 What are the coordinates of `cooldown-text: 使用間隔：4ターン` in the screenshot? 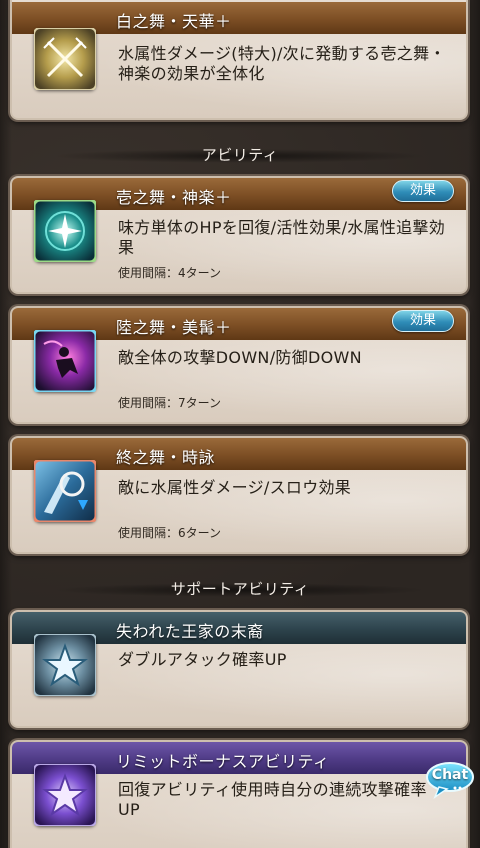 It's located at (170, 273).